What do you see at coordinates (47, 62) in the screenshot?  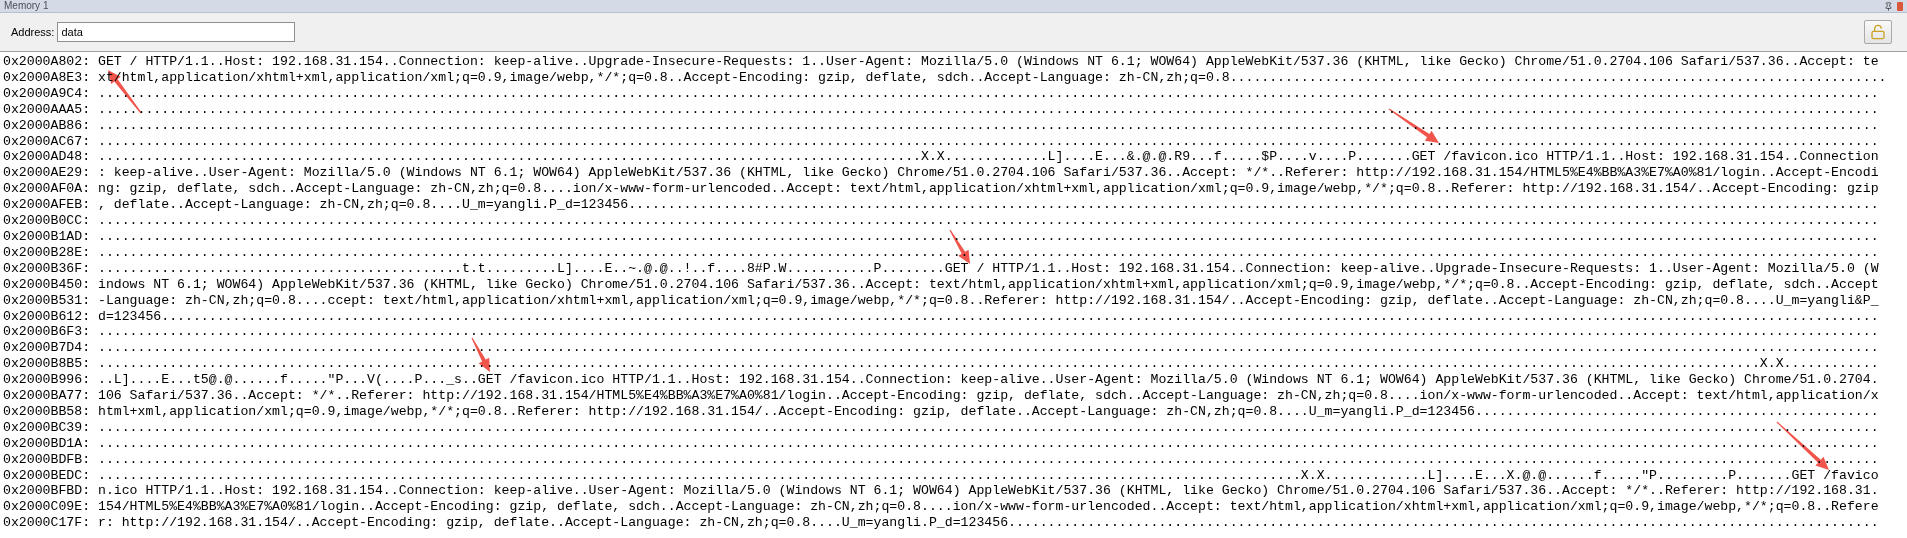 I see `memory-address: 0x2000A802:` at bounding box center [47, 62].